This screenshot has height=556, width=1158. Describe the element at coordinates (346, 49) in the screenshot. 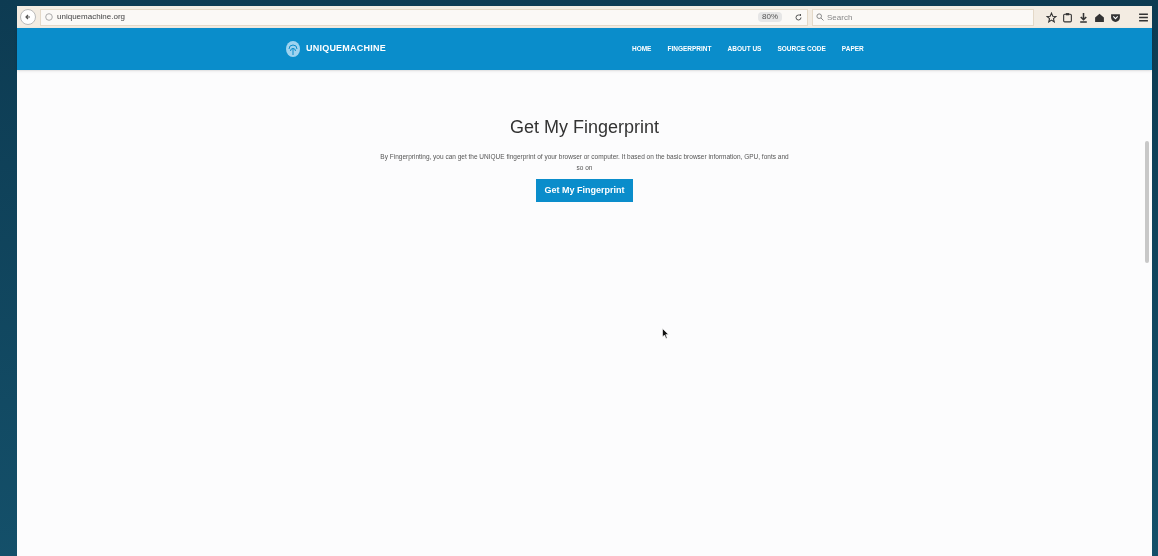

I see `site-logo: UNIQUEMACHINE` at that location.